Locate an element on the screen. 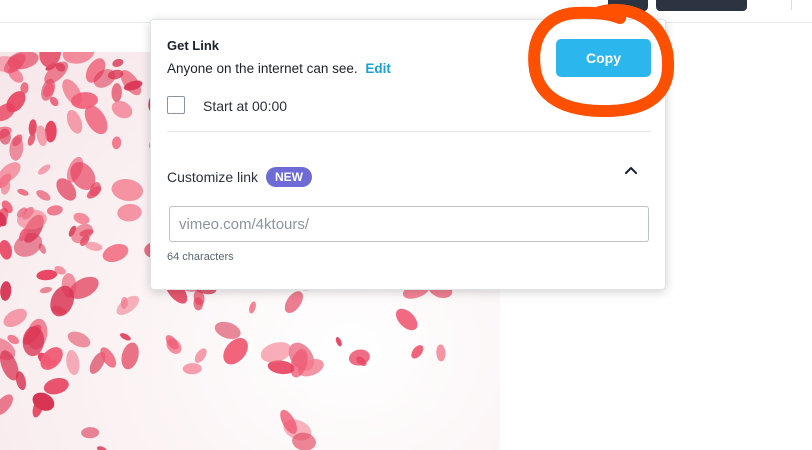 The height and width of the screenshot is (450, 812). popover-title: Get Link is located at coordinates (193, 45).